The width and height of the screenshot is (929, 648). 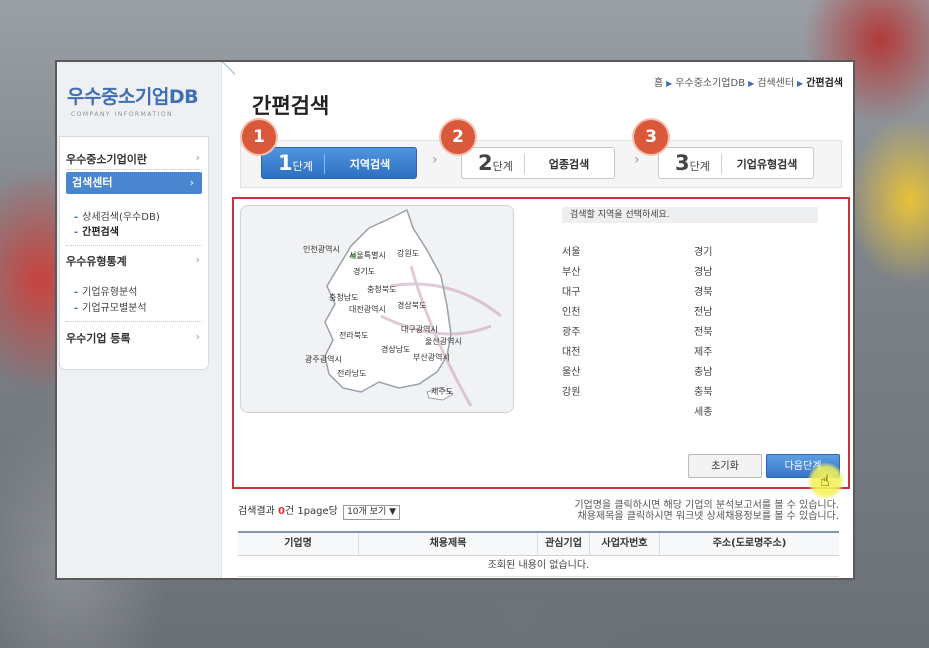 What do you see at coordinates (96, 230) in the screenshot?
I see `sidebar-subitem-simple-search: - 간편검색` at bounding box center [96, 230].